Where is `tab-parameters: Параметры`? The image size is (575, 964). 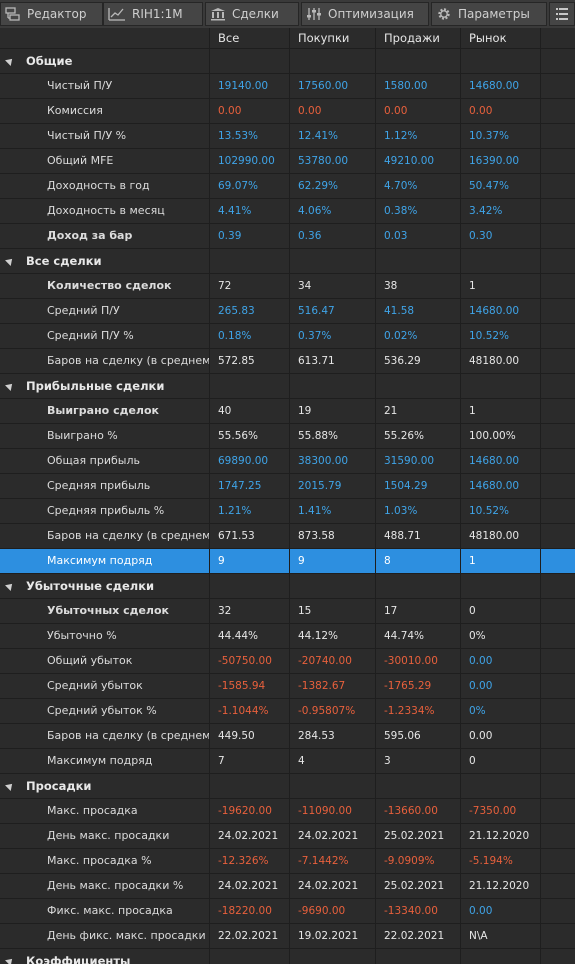
tab-parameters: Параметры is located at coordinates (489, 14).